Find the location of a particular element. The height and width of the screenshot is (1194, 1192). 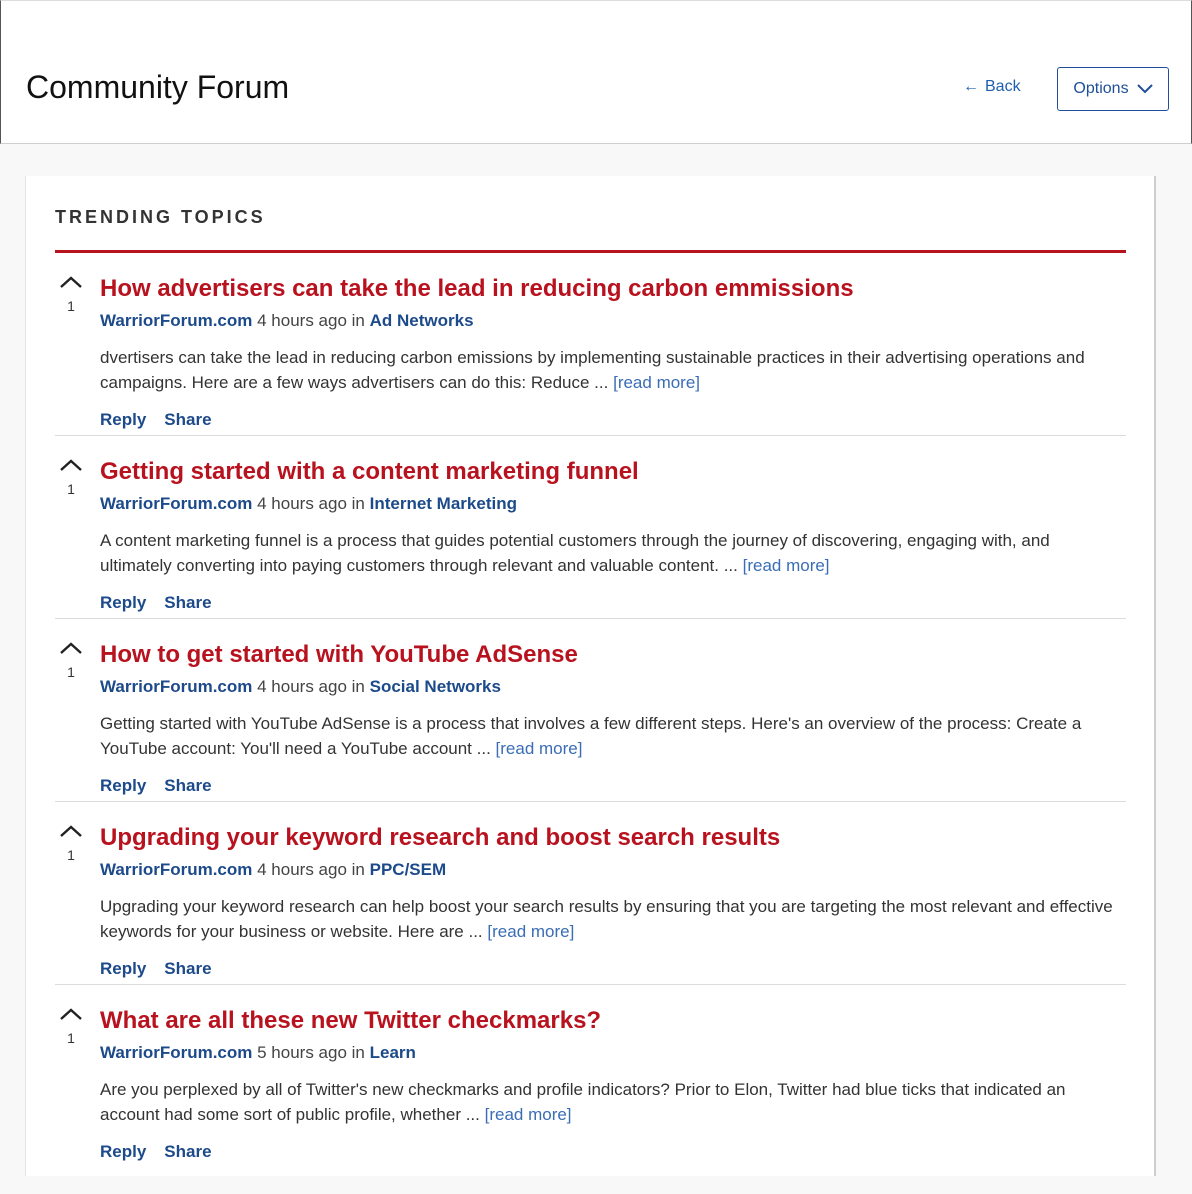

category-link: Ad Networks is located at coordinates (422, 320).